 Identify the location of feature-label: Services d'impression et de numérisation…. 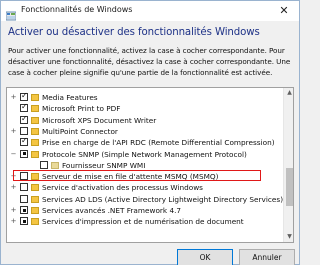
(143, 222).